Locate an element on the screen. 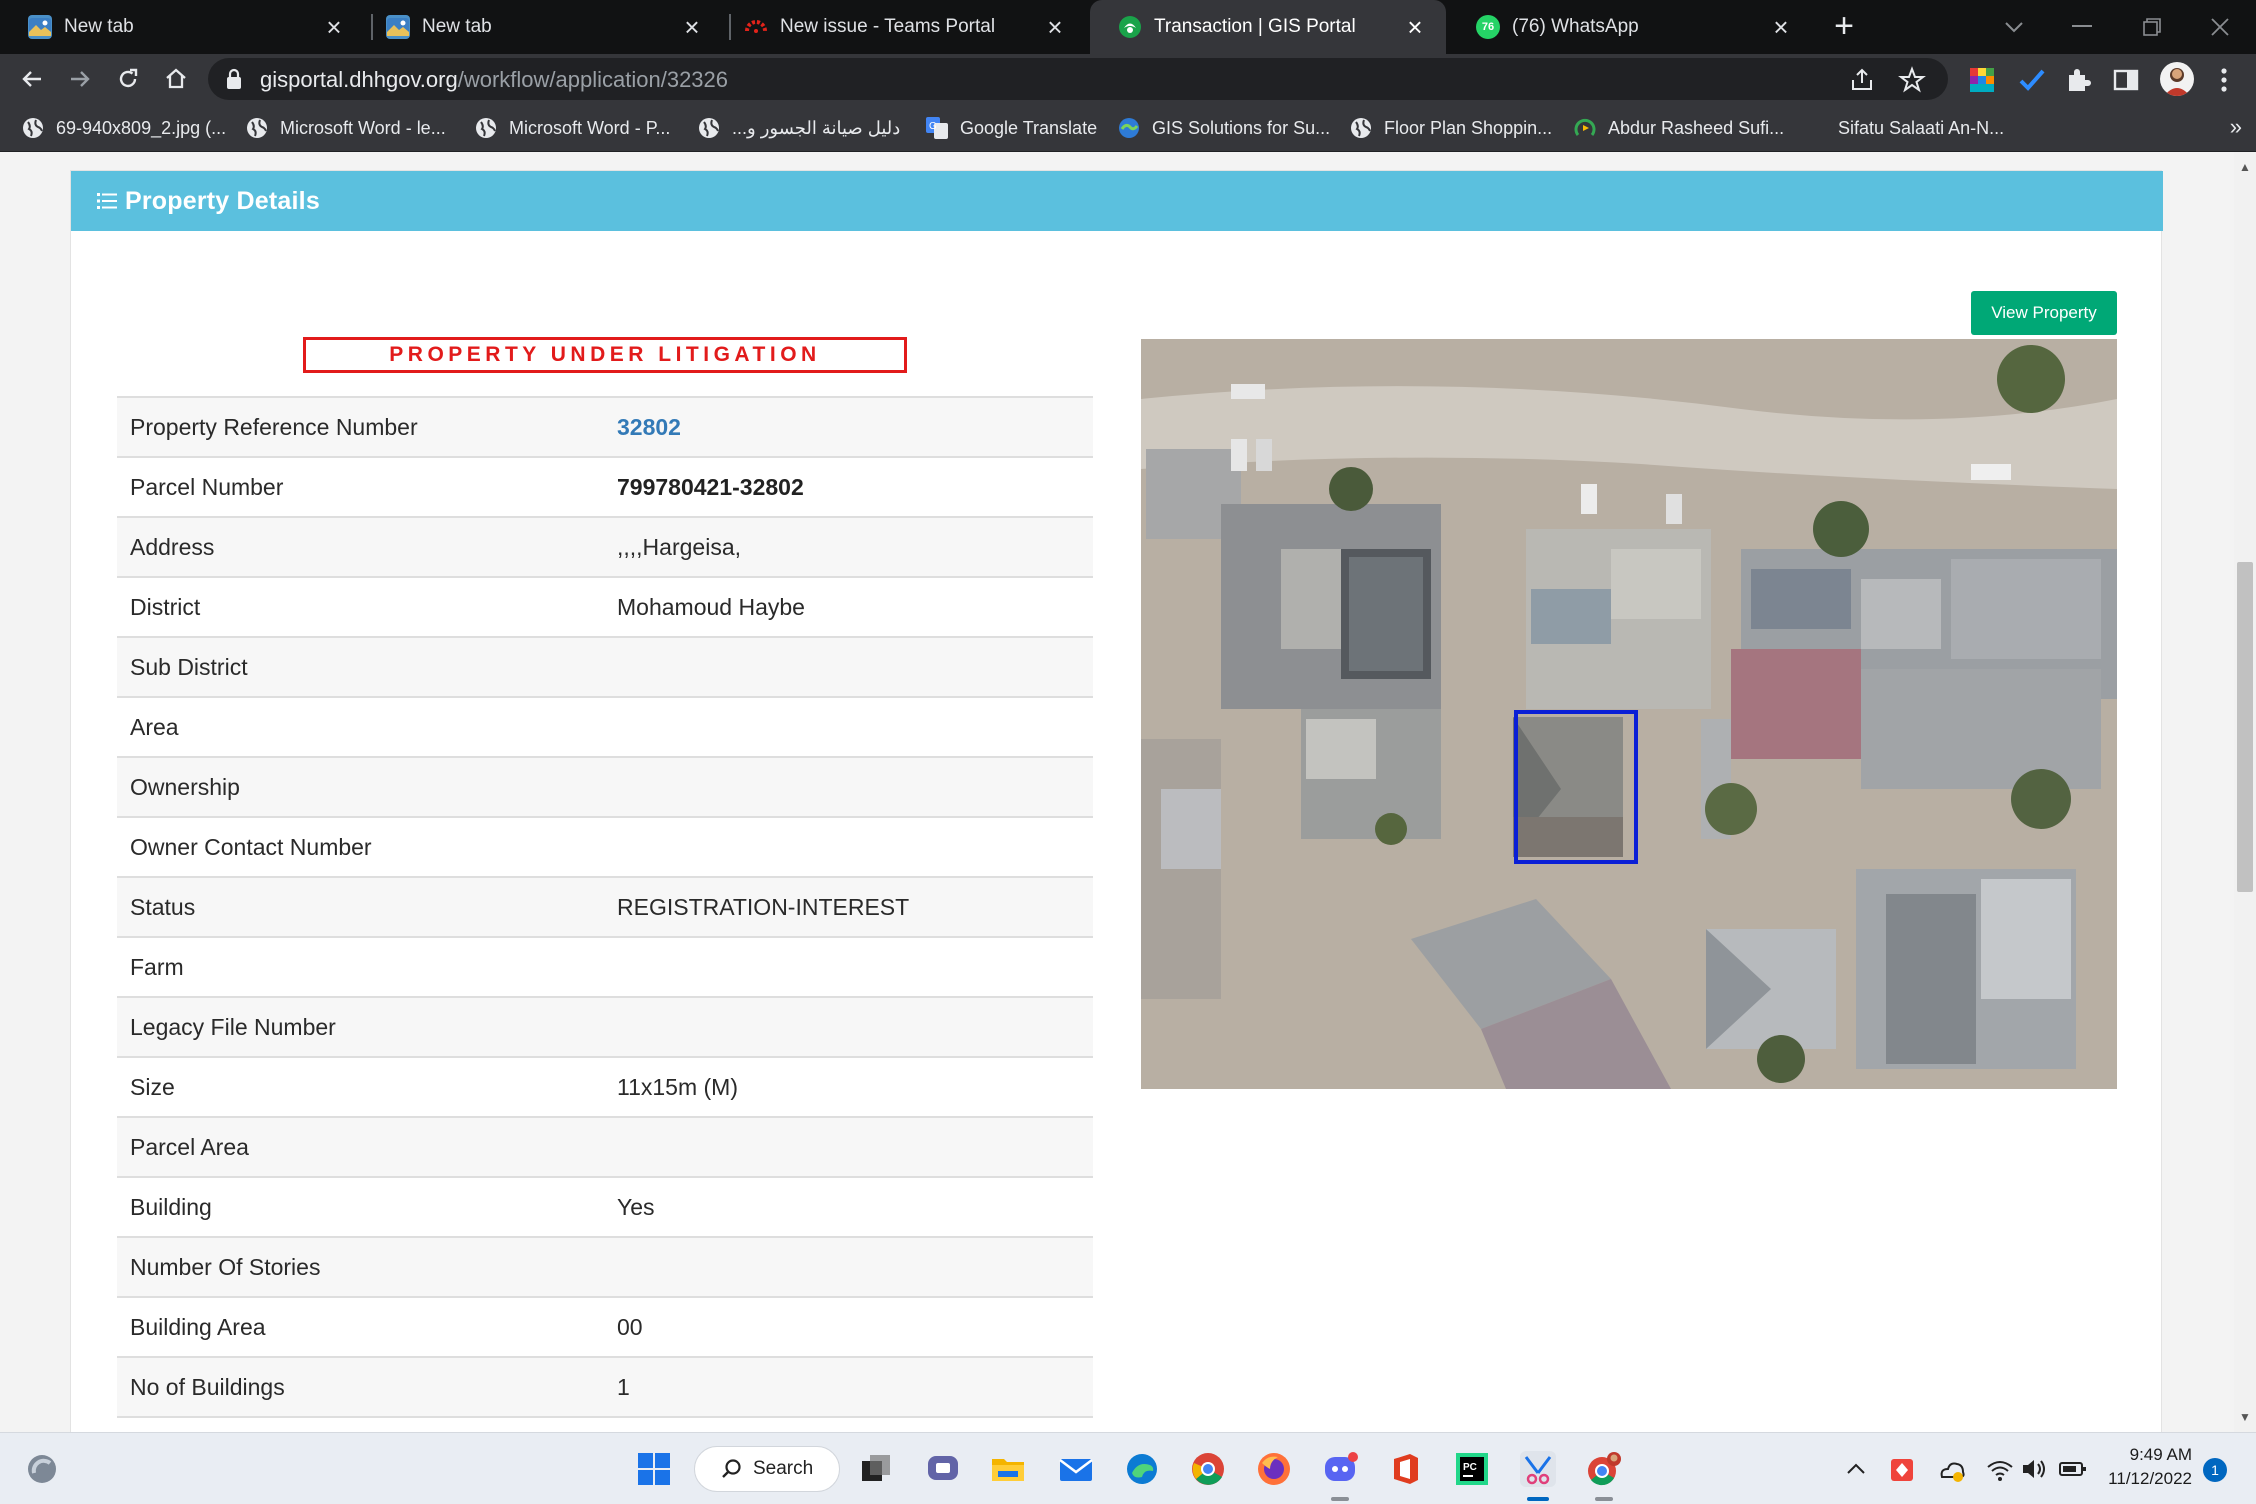 This screenshot has width=2256, height=1504. list-icon is located at coordinates (107, 201).